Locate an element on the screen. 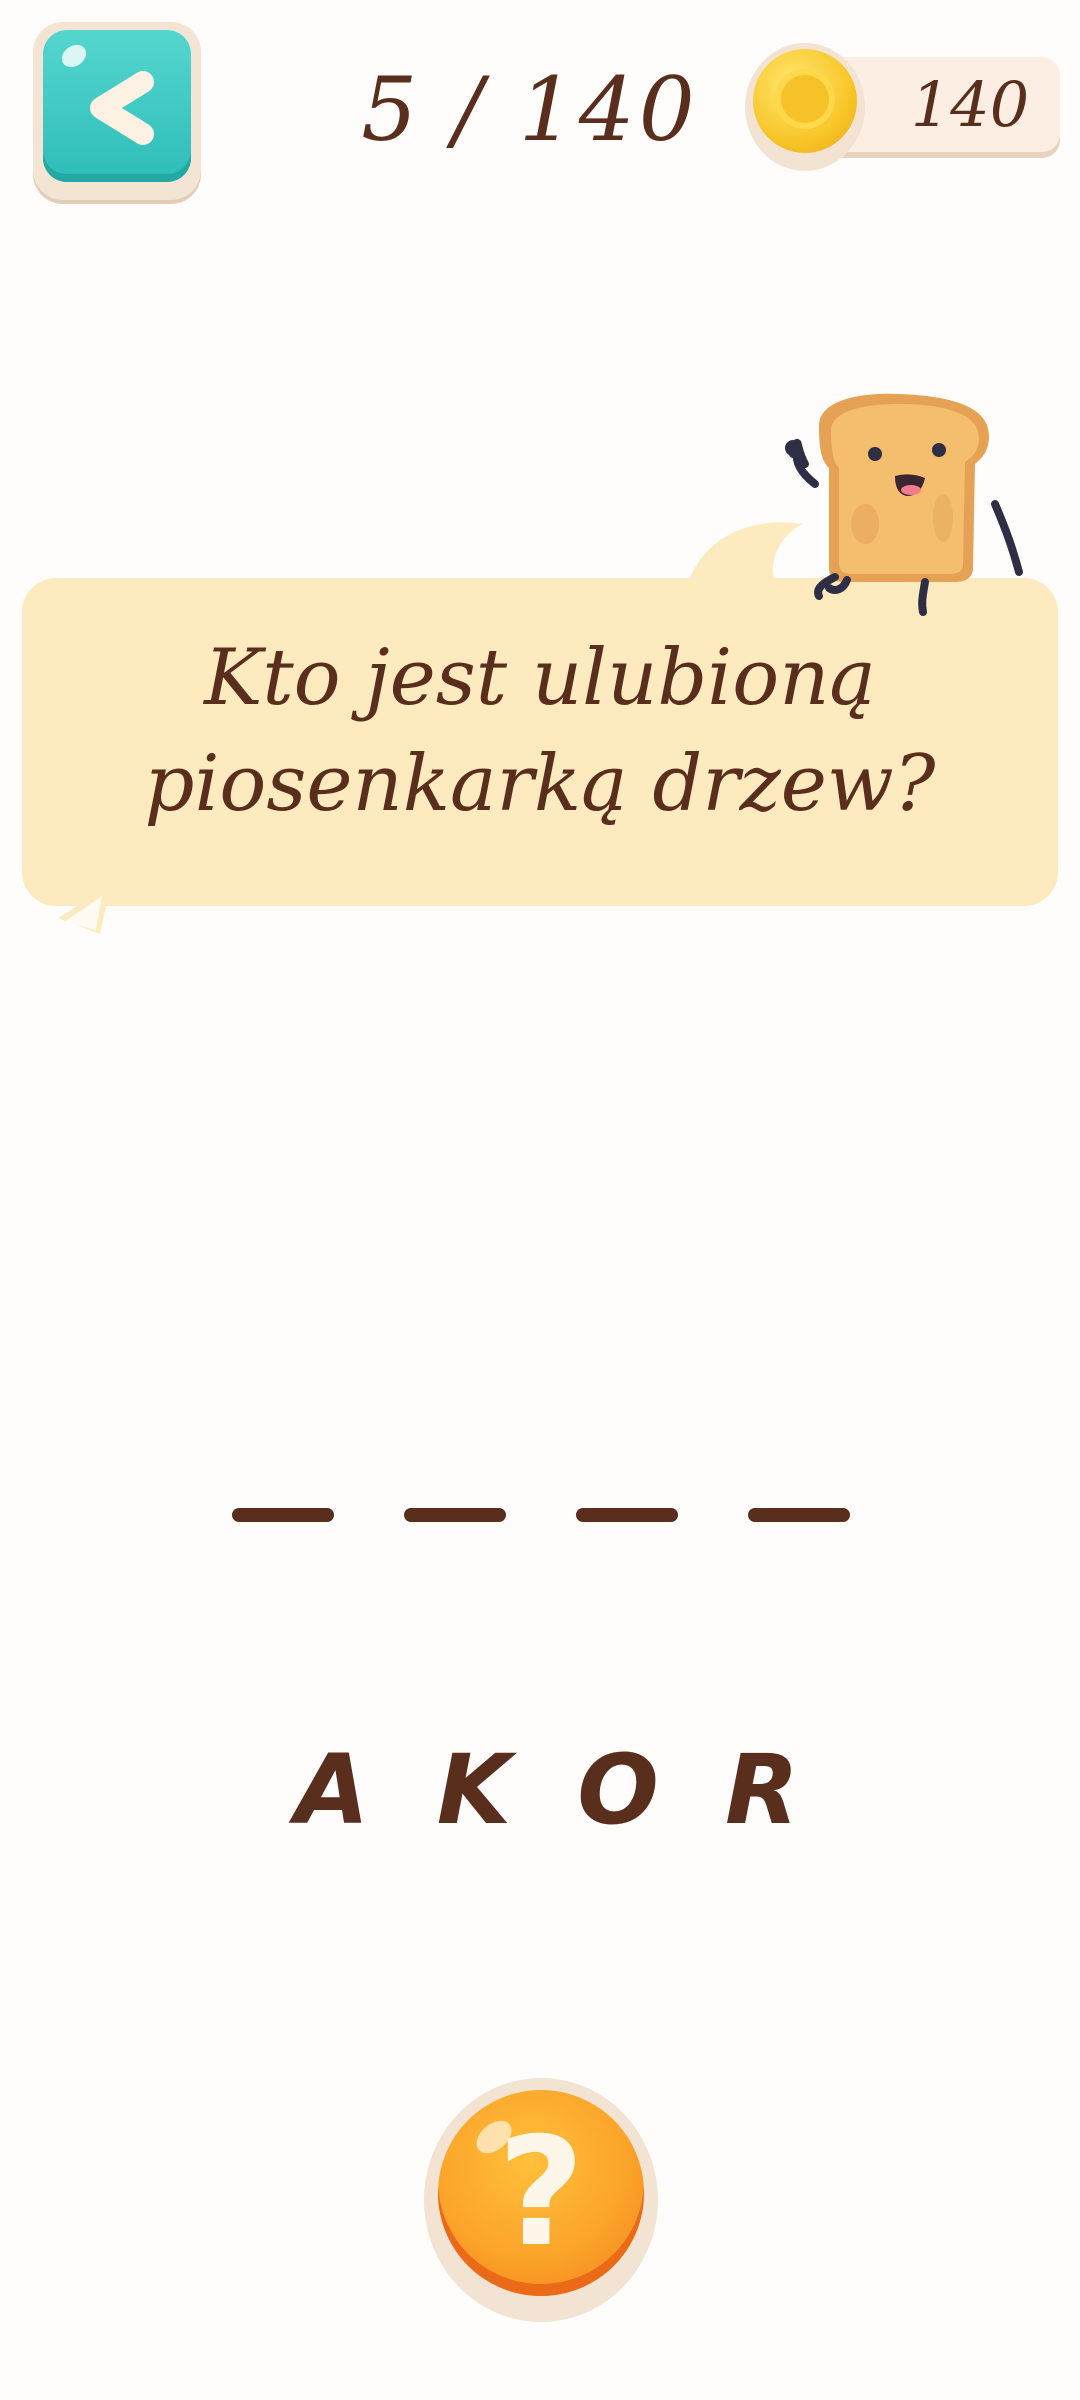  coin-icon is located at coordinates (805, 107).